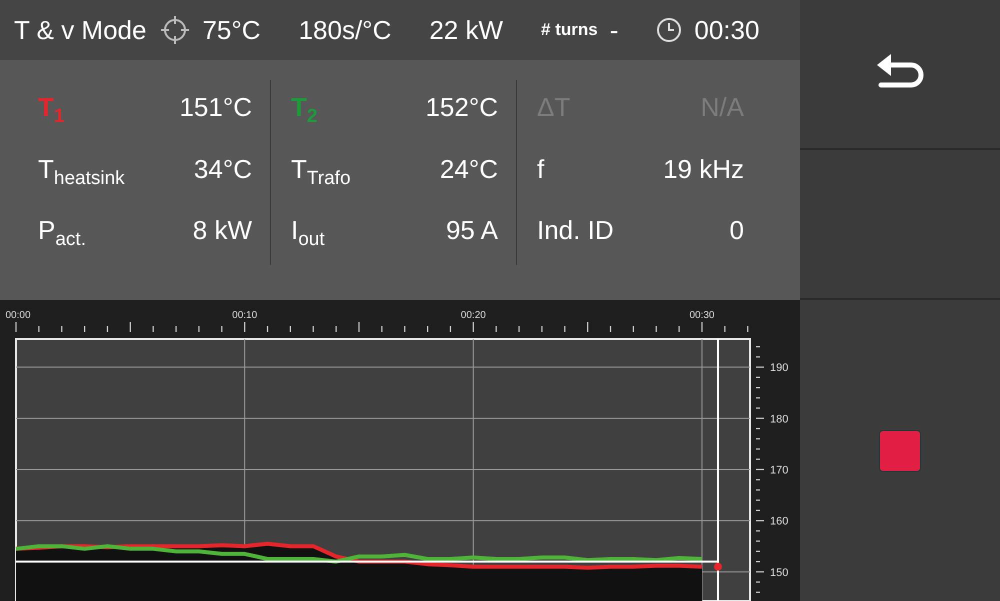 This screenshot has width=1000, height=601. I want to click on blank-button, so click(900, 224).